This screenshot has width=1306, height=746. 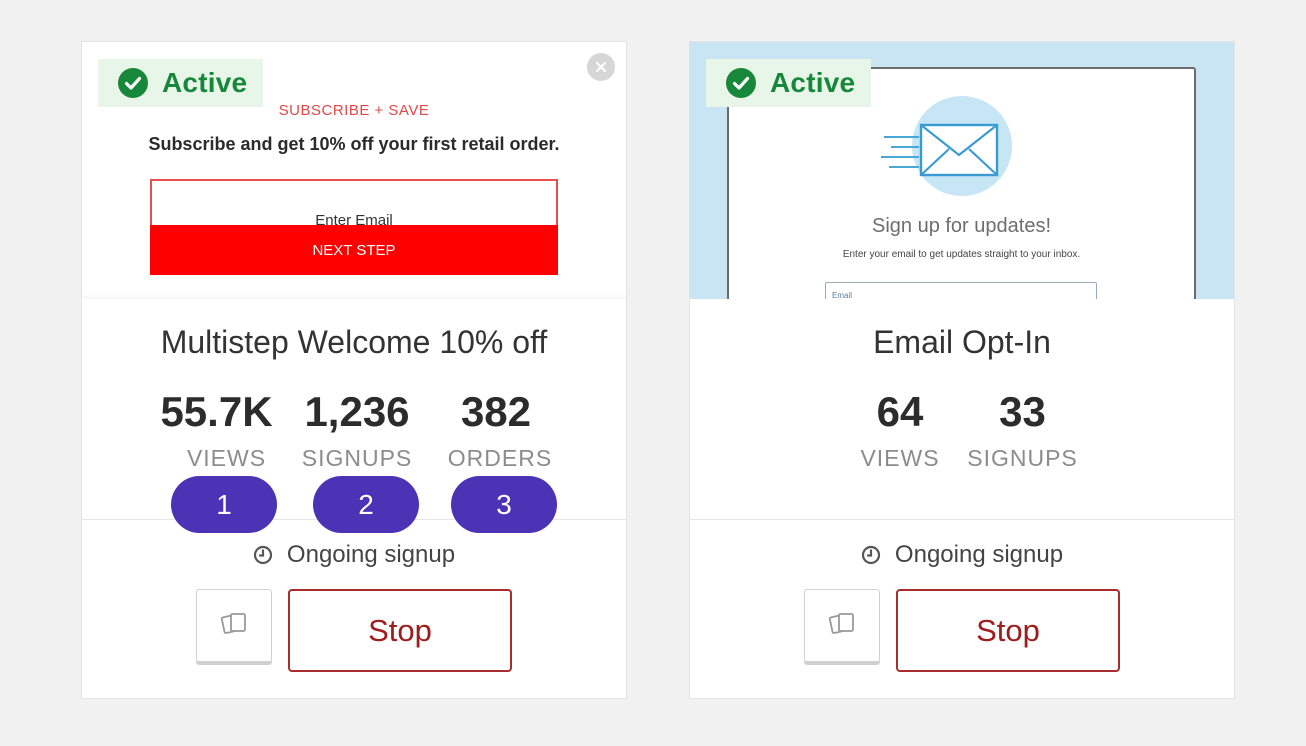 I want to click on step-badge-1: 1, so click(x=224, y=504).